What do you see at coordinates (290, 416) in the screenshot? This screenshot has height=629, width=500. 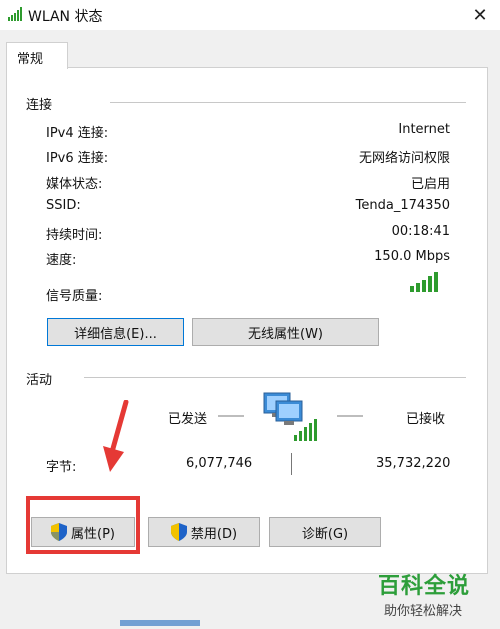 I see `network-computers-icon` at bounding box center [290, 416].